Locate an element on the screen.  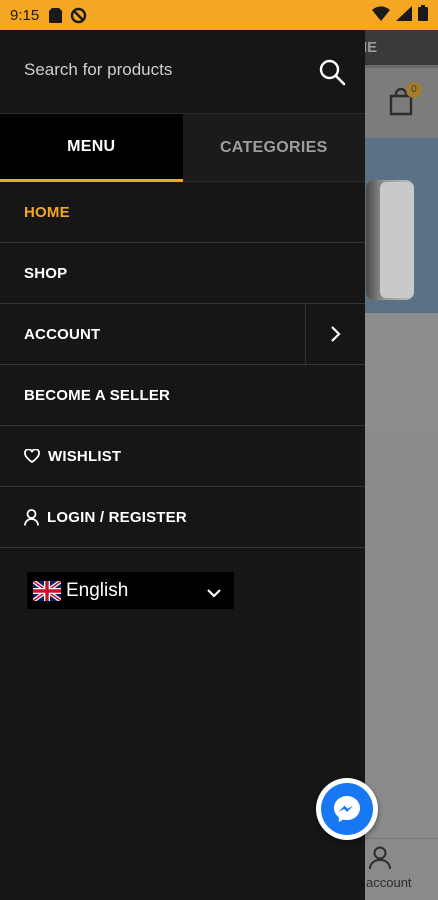
signal-icon is located at coordinates (404, 15).